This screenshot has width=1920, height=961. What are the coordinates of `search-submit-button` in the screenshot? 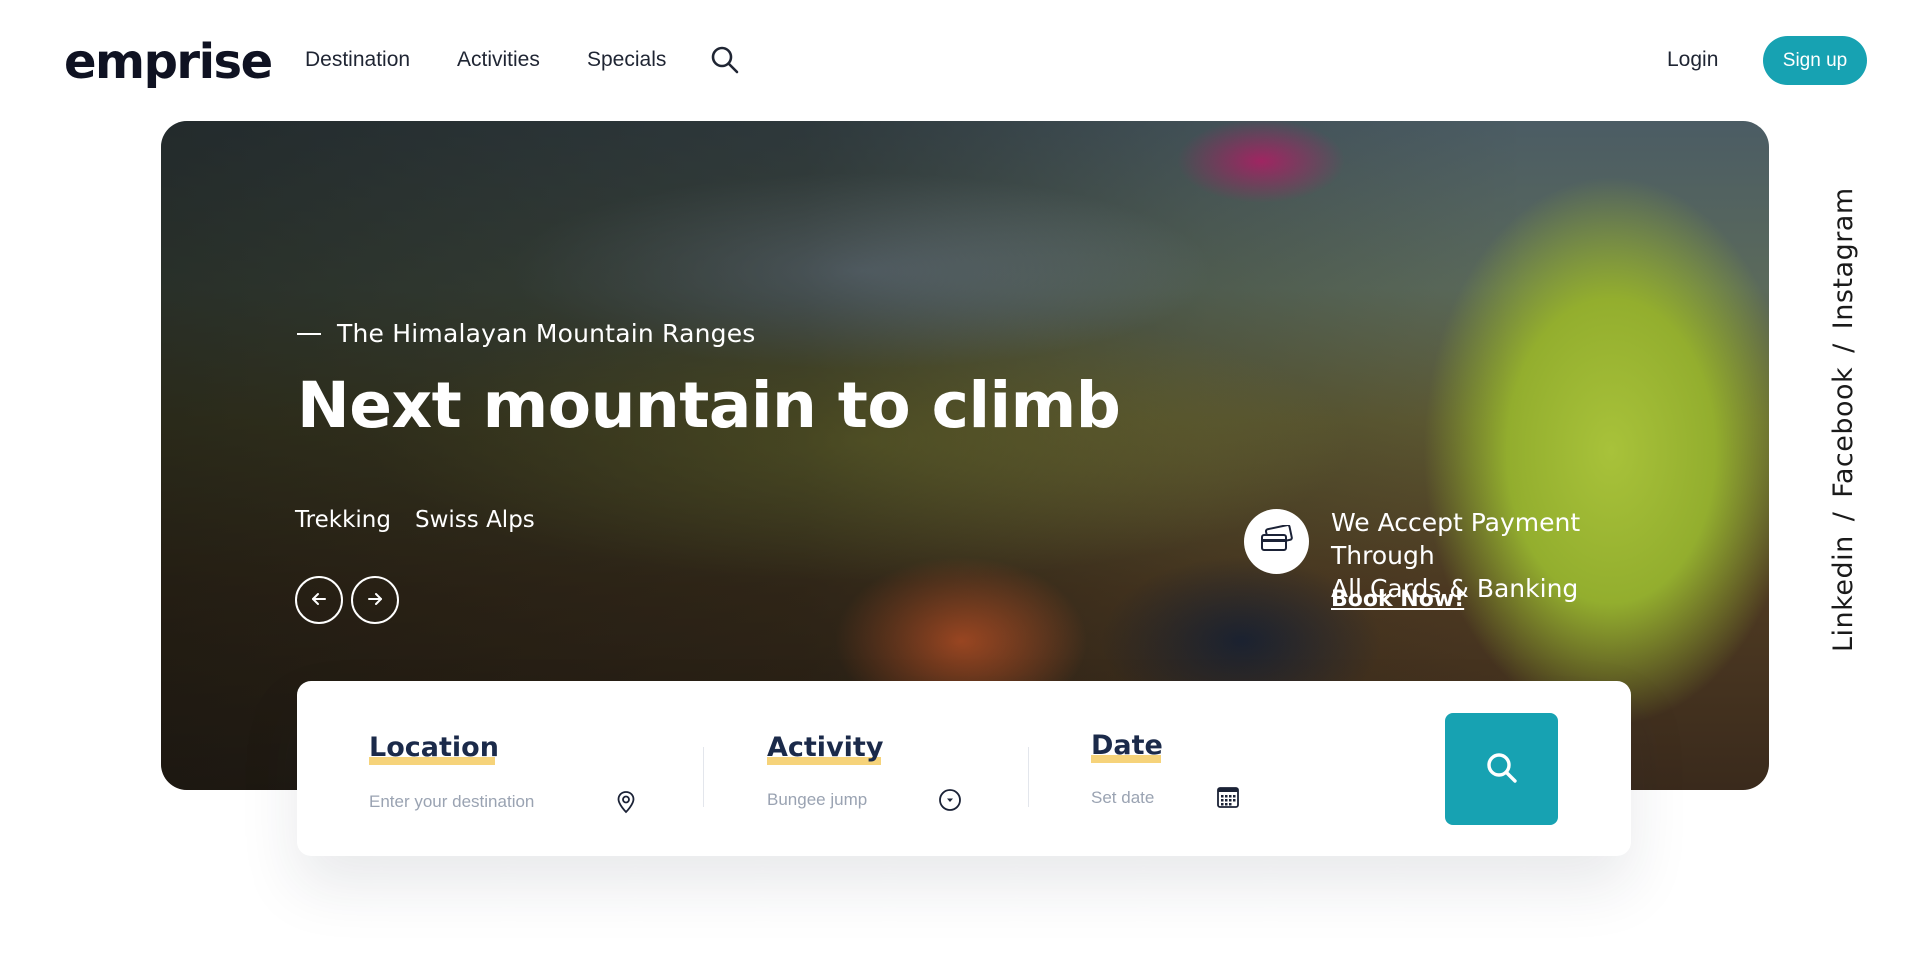 It's located at (1501, 769).